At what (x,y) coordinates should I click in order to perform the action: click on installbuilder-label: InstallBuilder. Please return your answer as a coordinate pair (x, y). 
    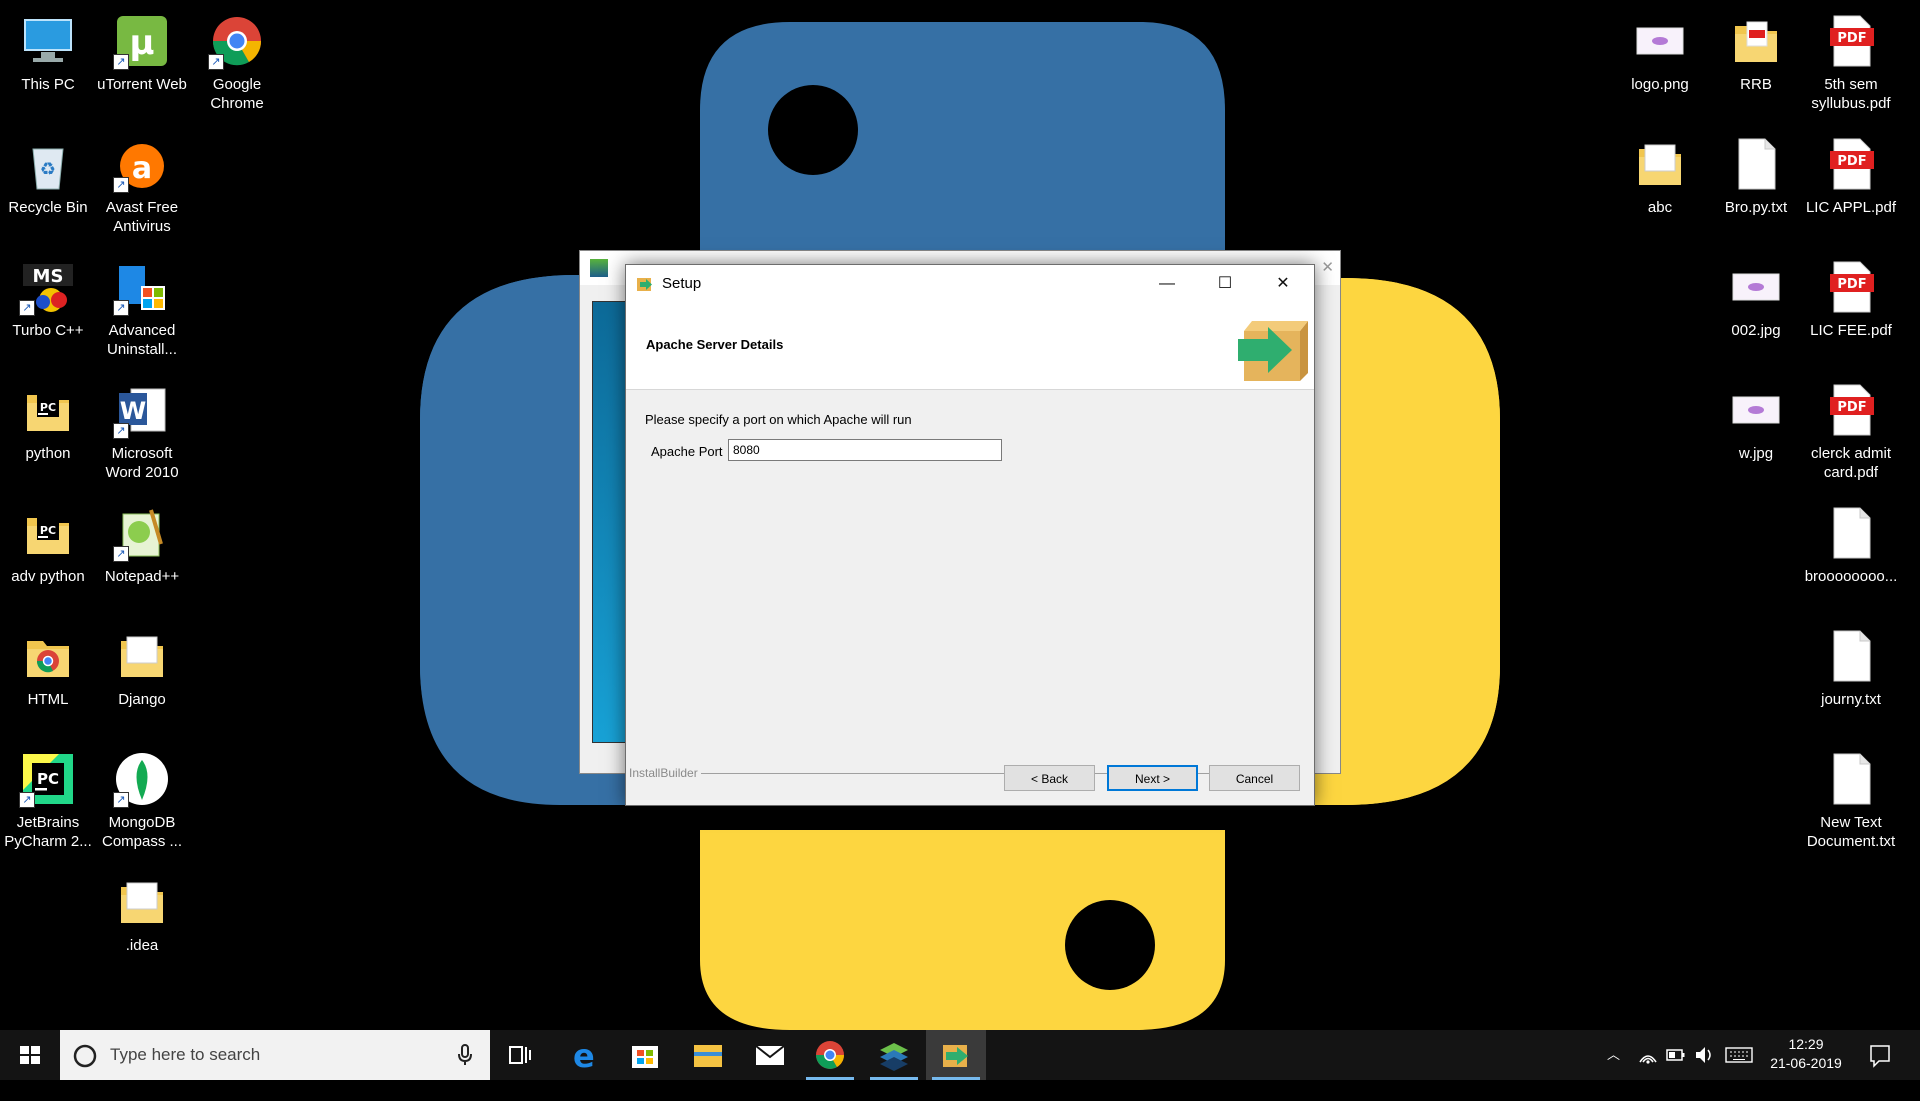
    Looking at the image, I should click on (665, 773).